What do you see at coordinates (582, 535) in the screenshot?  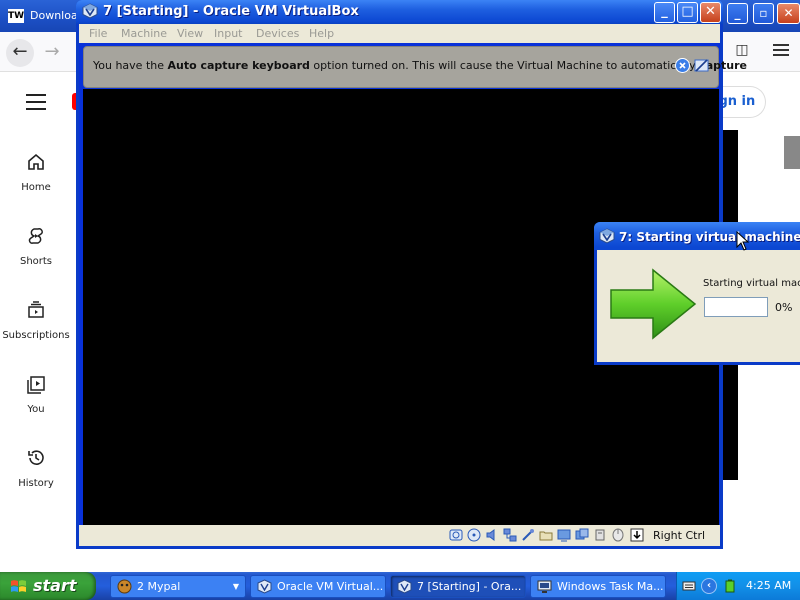 I see `video-capture-icon` at bounding box center [582, 535].